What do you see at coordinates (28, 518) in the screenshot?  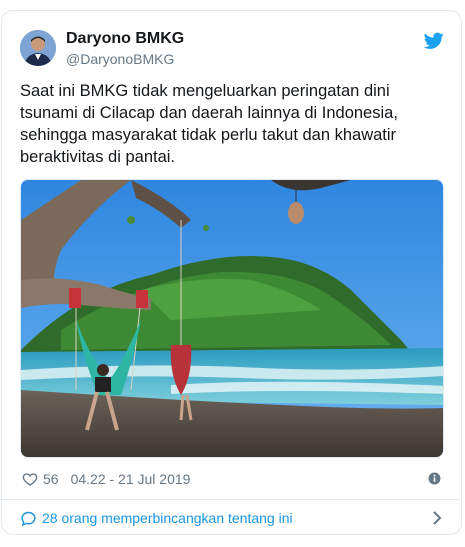 I see `comment-bubble-icon` at bounding box center [28, 518].